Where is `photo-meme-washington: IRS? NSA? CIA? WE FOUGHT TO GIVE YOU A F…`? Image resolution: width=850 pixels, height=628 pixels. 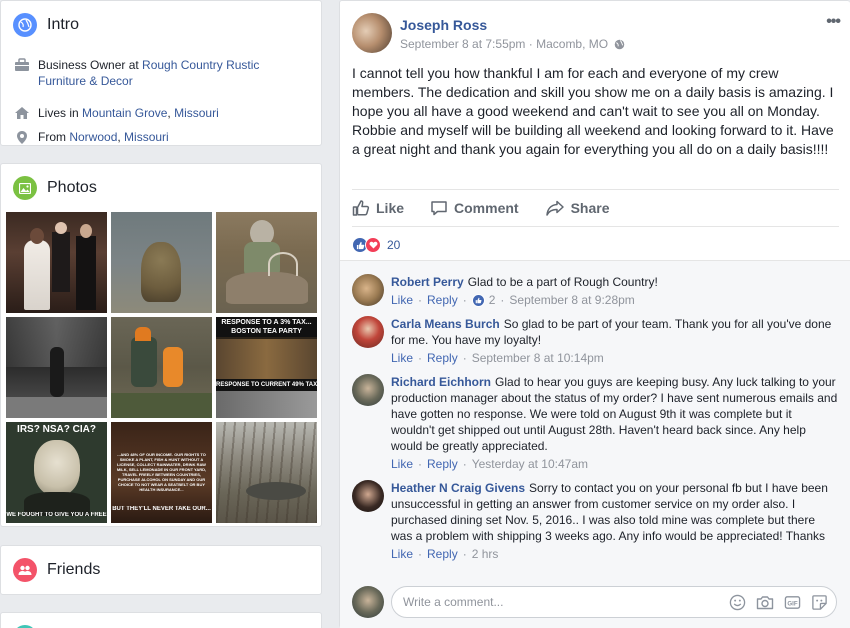
photo-meme-washington: IRS? NSA? CIA? WE FOUGHT TO GIVE YOU A F… is located at coordinates (56, 472).